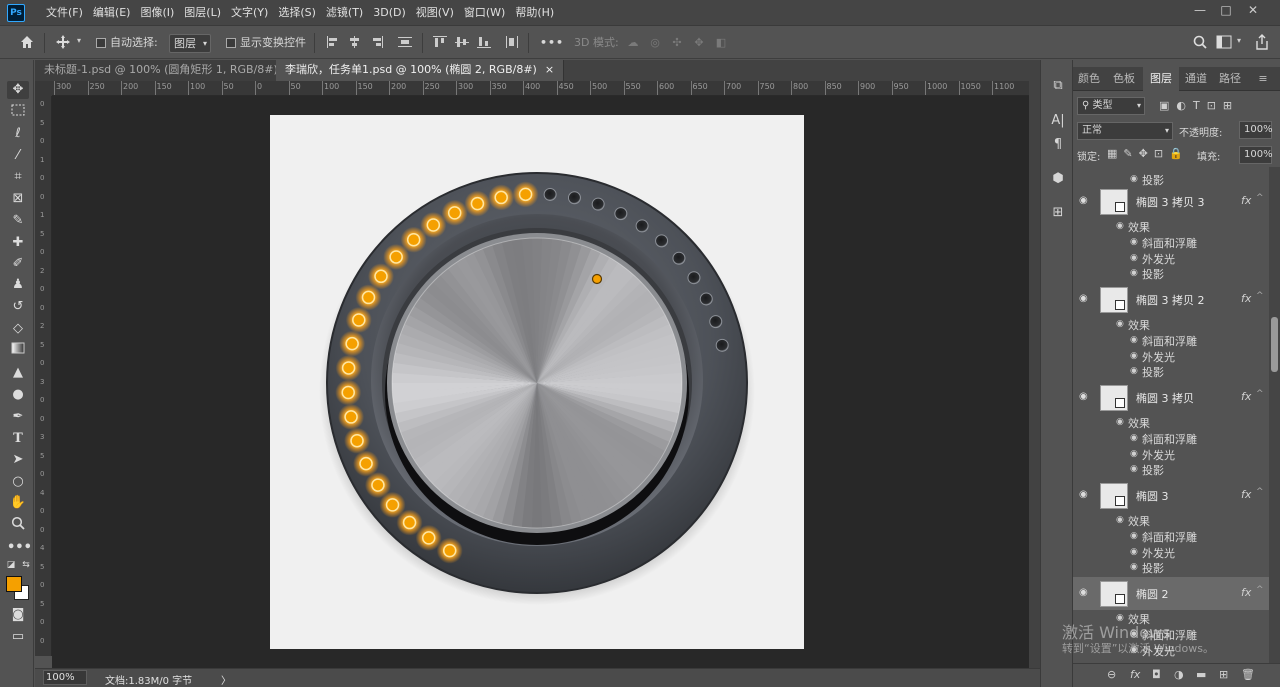 The height and width of the screenshot is (687, 1280). I want to click on add-mask-icon: ◘, so click(1156, 674).